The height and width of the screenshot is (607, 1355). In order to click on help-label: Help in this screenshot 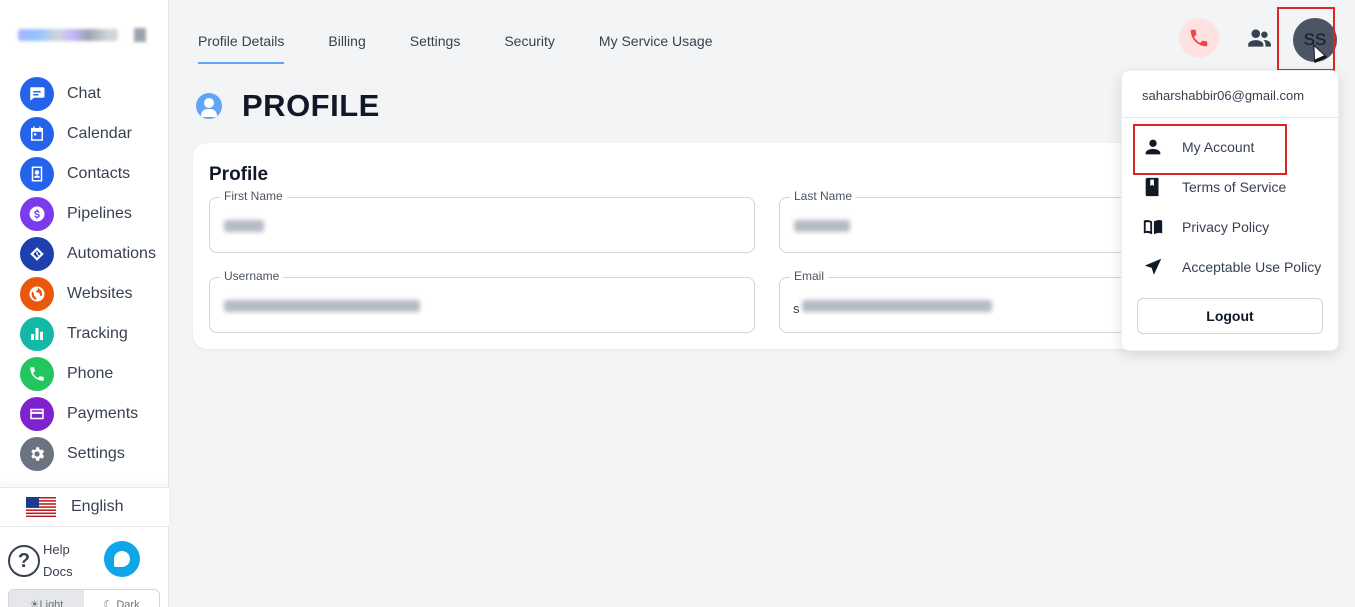, I will do `click(56, 549)`.